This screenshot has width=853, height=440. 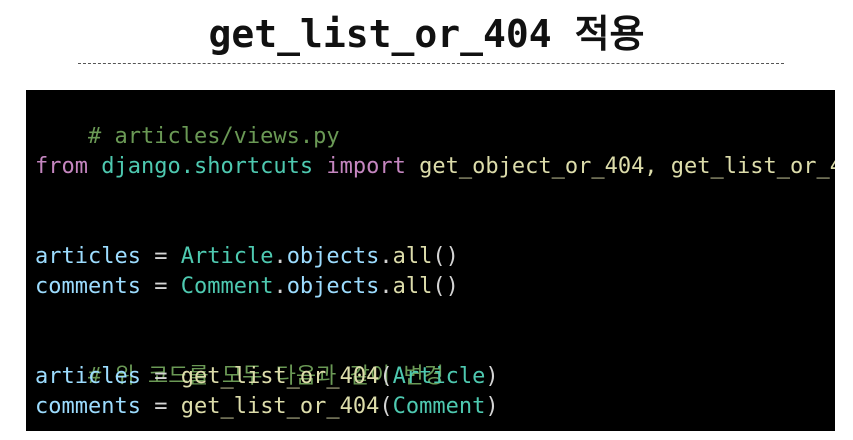 I want to click on imported-names: get_object_or_404, get_list_or_404, so click(x=627, y=166).